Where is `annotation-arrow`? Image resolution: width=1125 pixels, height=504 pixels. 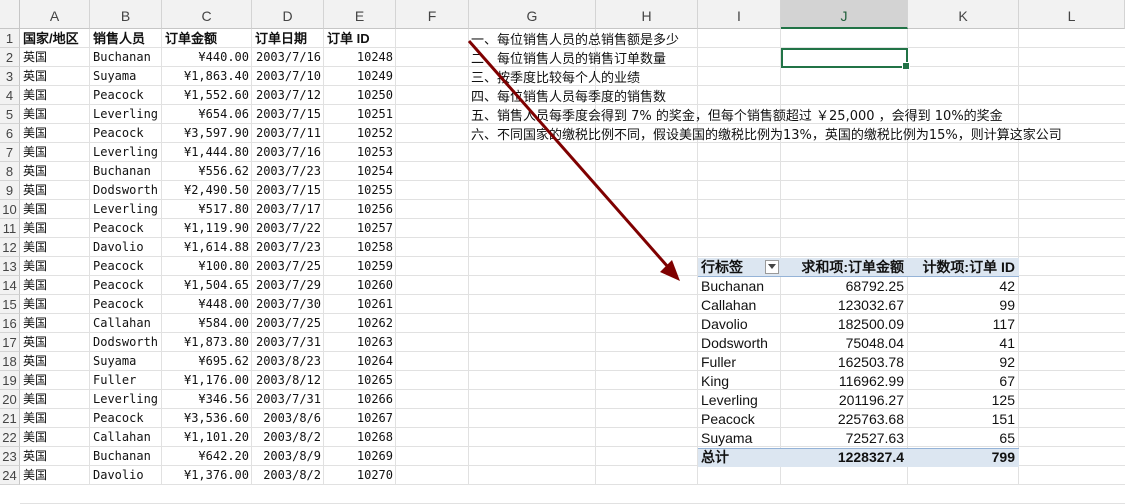
annotation-arrow is located at coordinates (573, 160).